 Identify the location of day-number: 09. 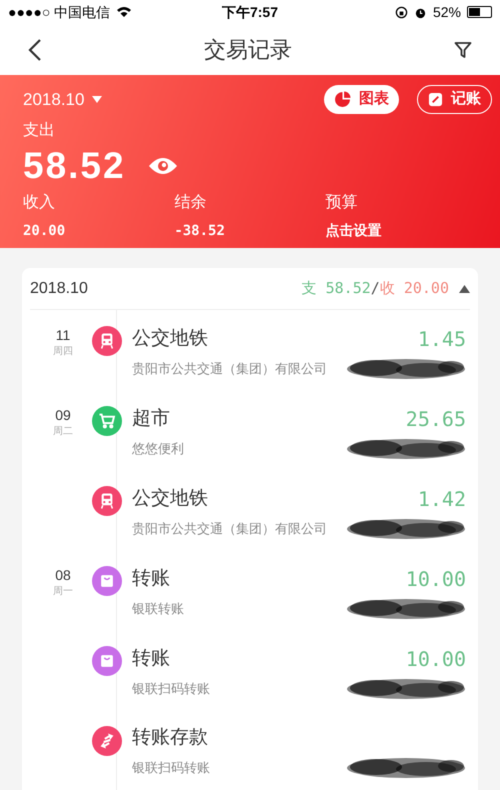
(63, 415).